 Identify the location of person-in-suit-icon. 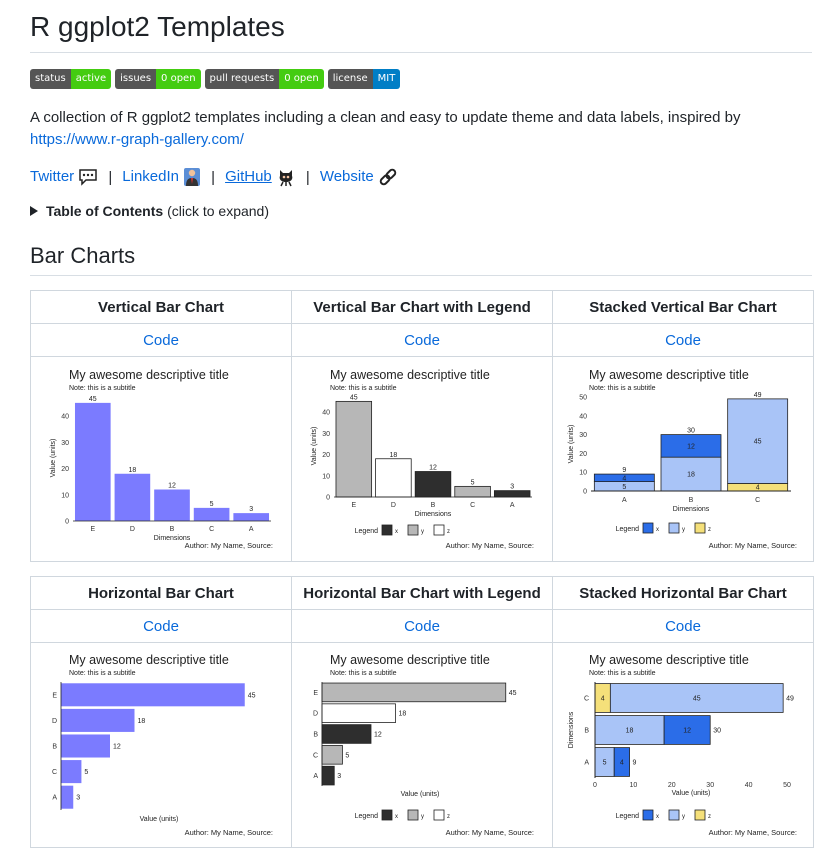
(192, 177).